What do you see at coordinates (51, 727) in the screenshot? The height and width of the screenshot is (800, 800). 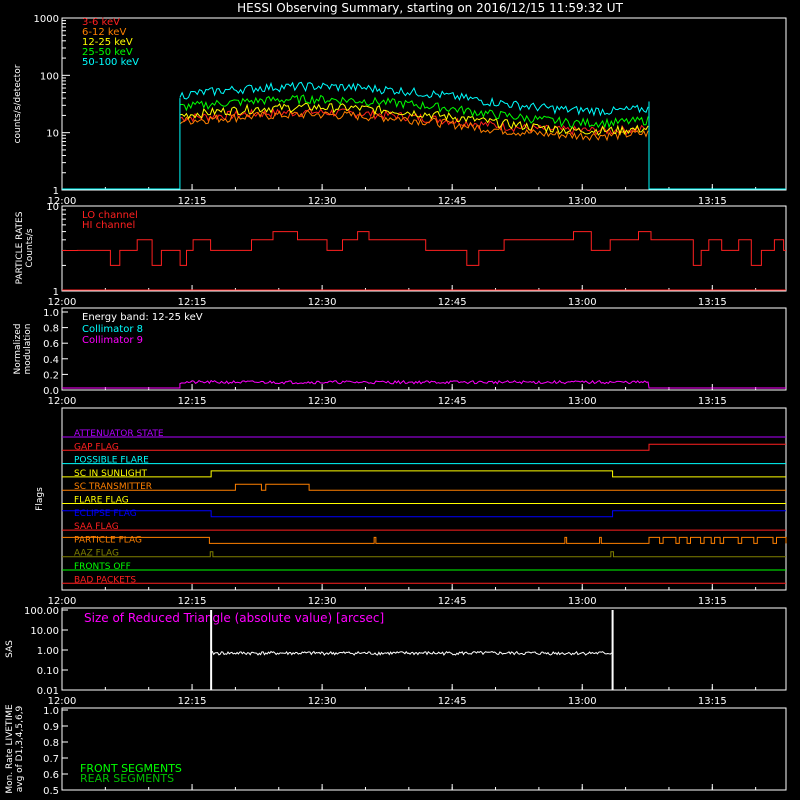 I see `livetime-ytick-label: 0.9` at bounding box center [51, 727].